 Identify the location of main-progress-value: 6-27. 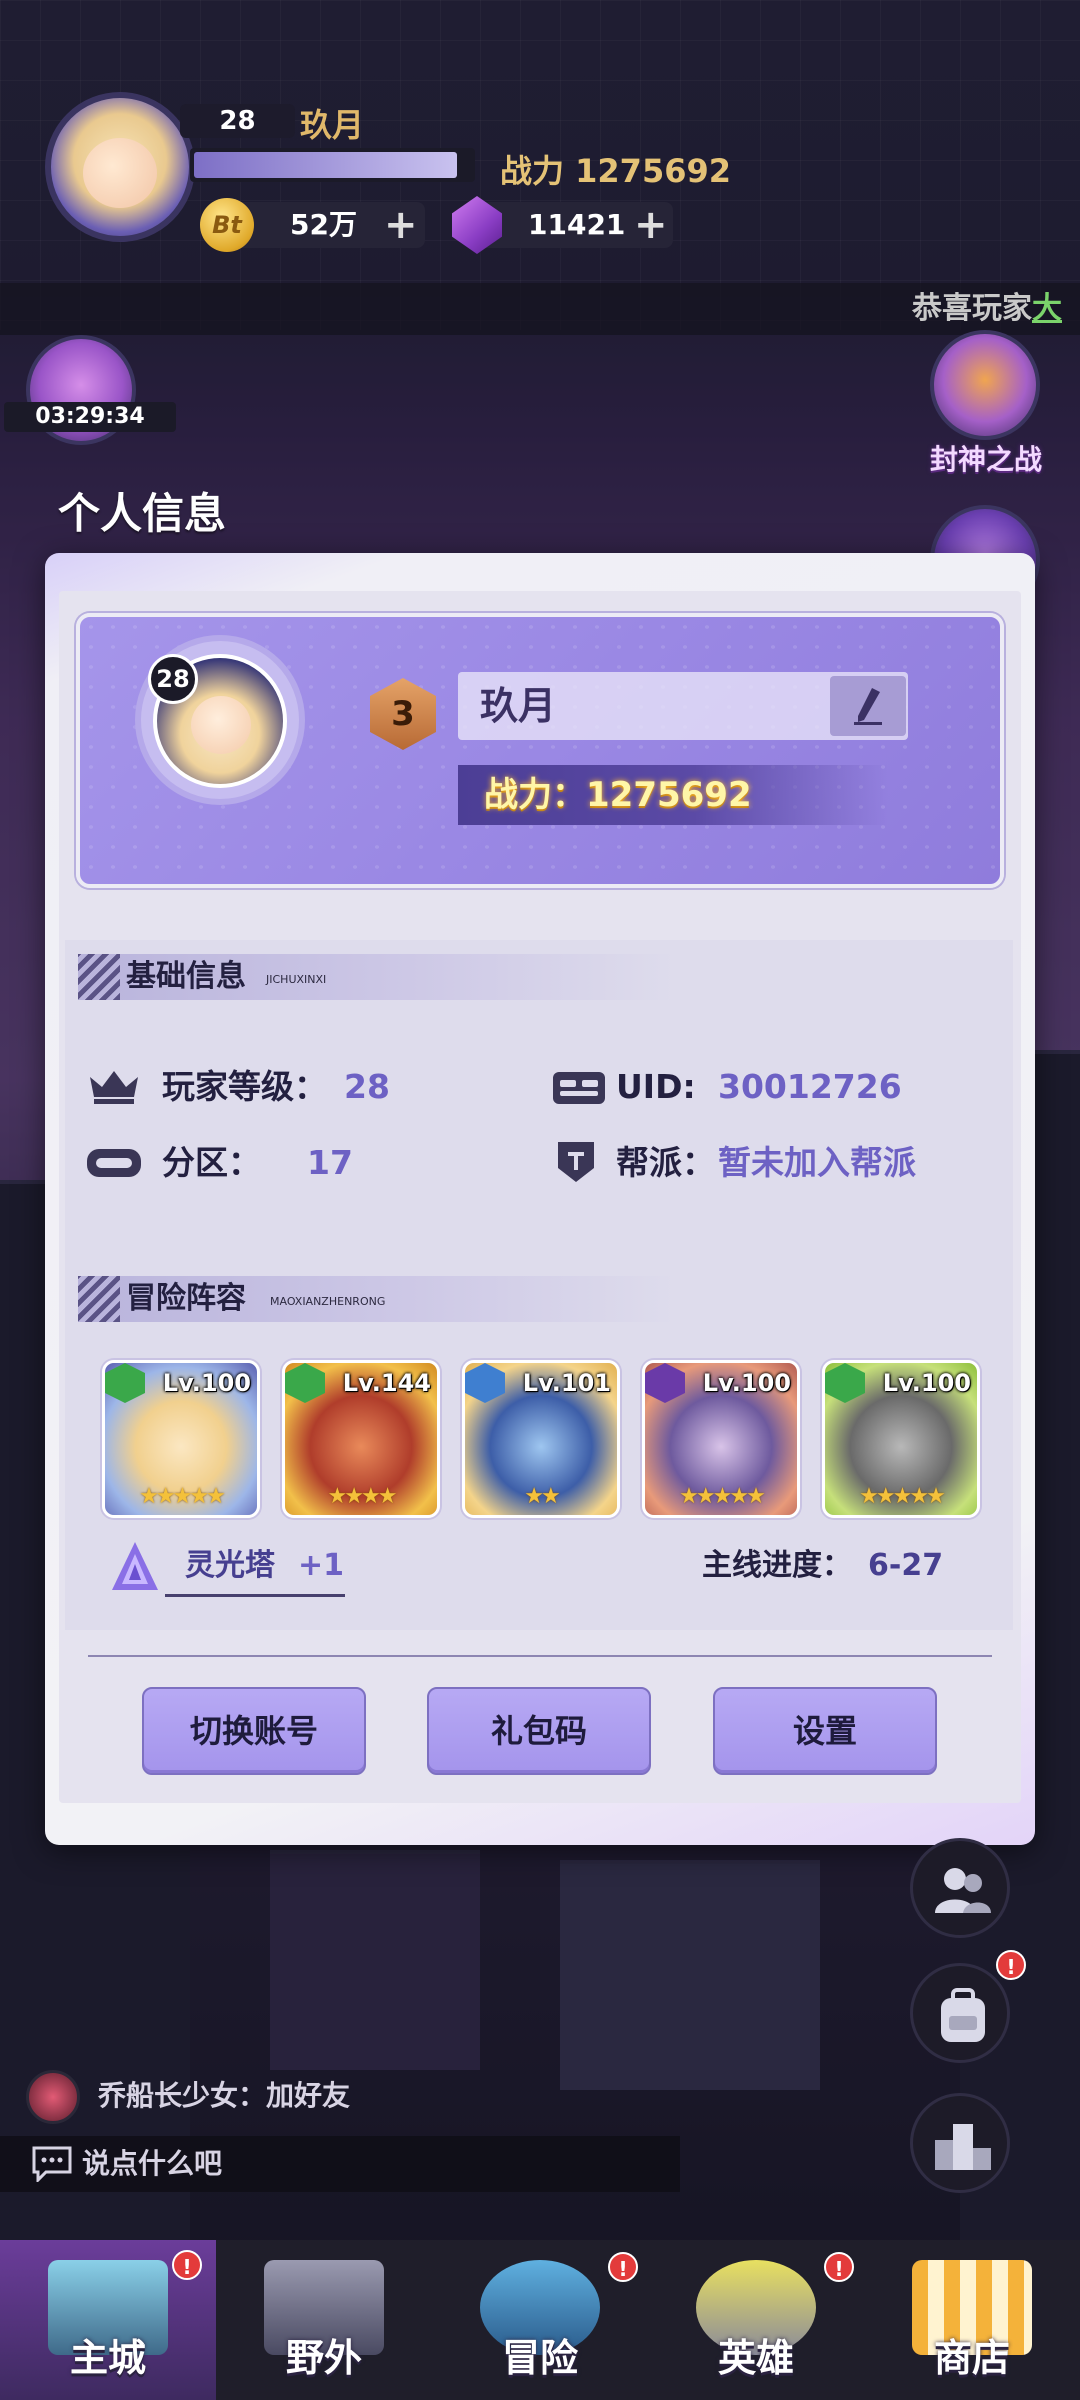
(906, 1565).